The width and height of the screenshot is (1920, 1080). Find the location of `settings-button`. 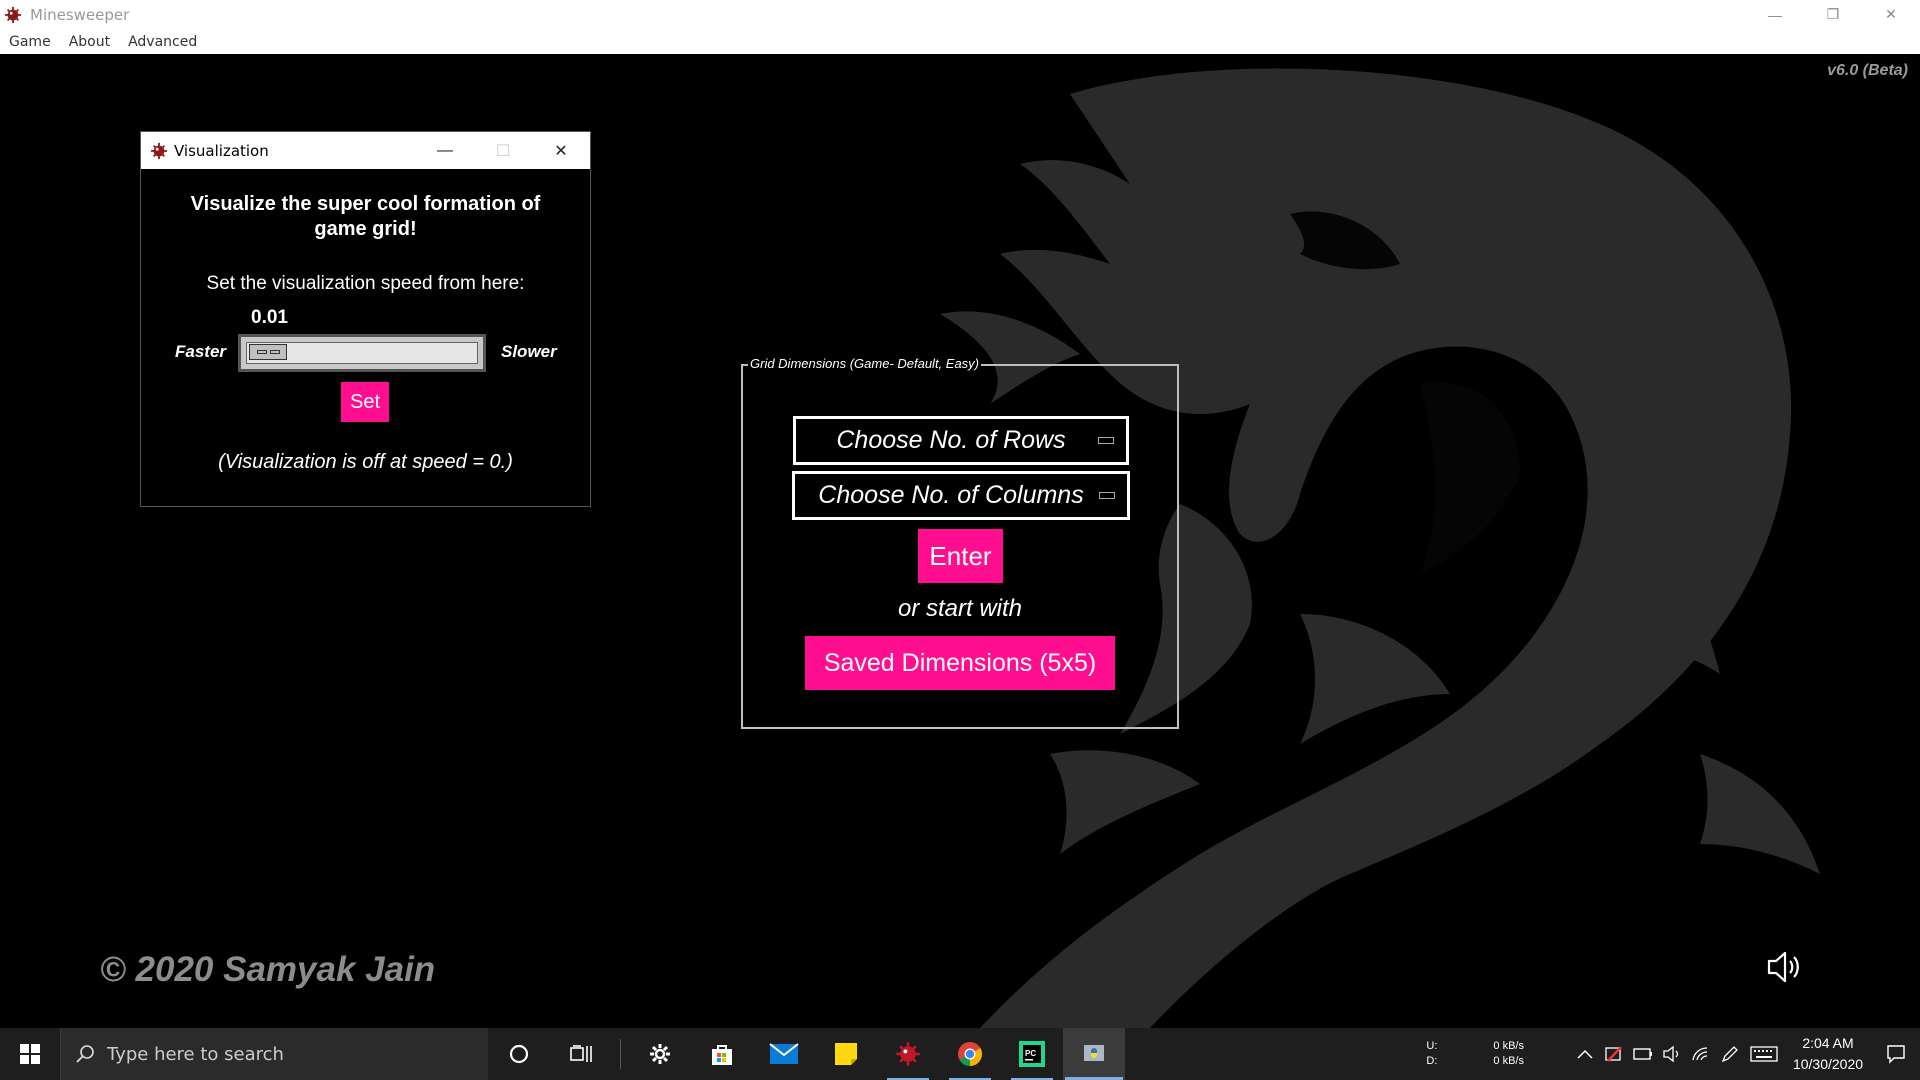

settings-button is located at coordinates (660, 1054).